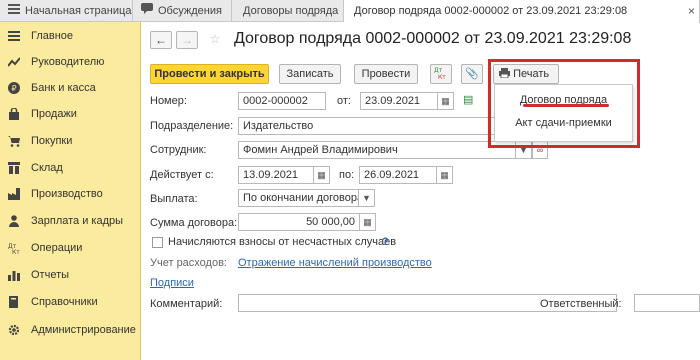 The height and width of the screenshot is (360, 700). I want to click on sum-field: 50 000,00, so click(299, 222).